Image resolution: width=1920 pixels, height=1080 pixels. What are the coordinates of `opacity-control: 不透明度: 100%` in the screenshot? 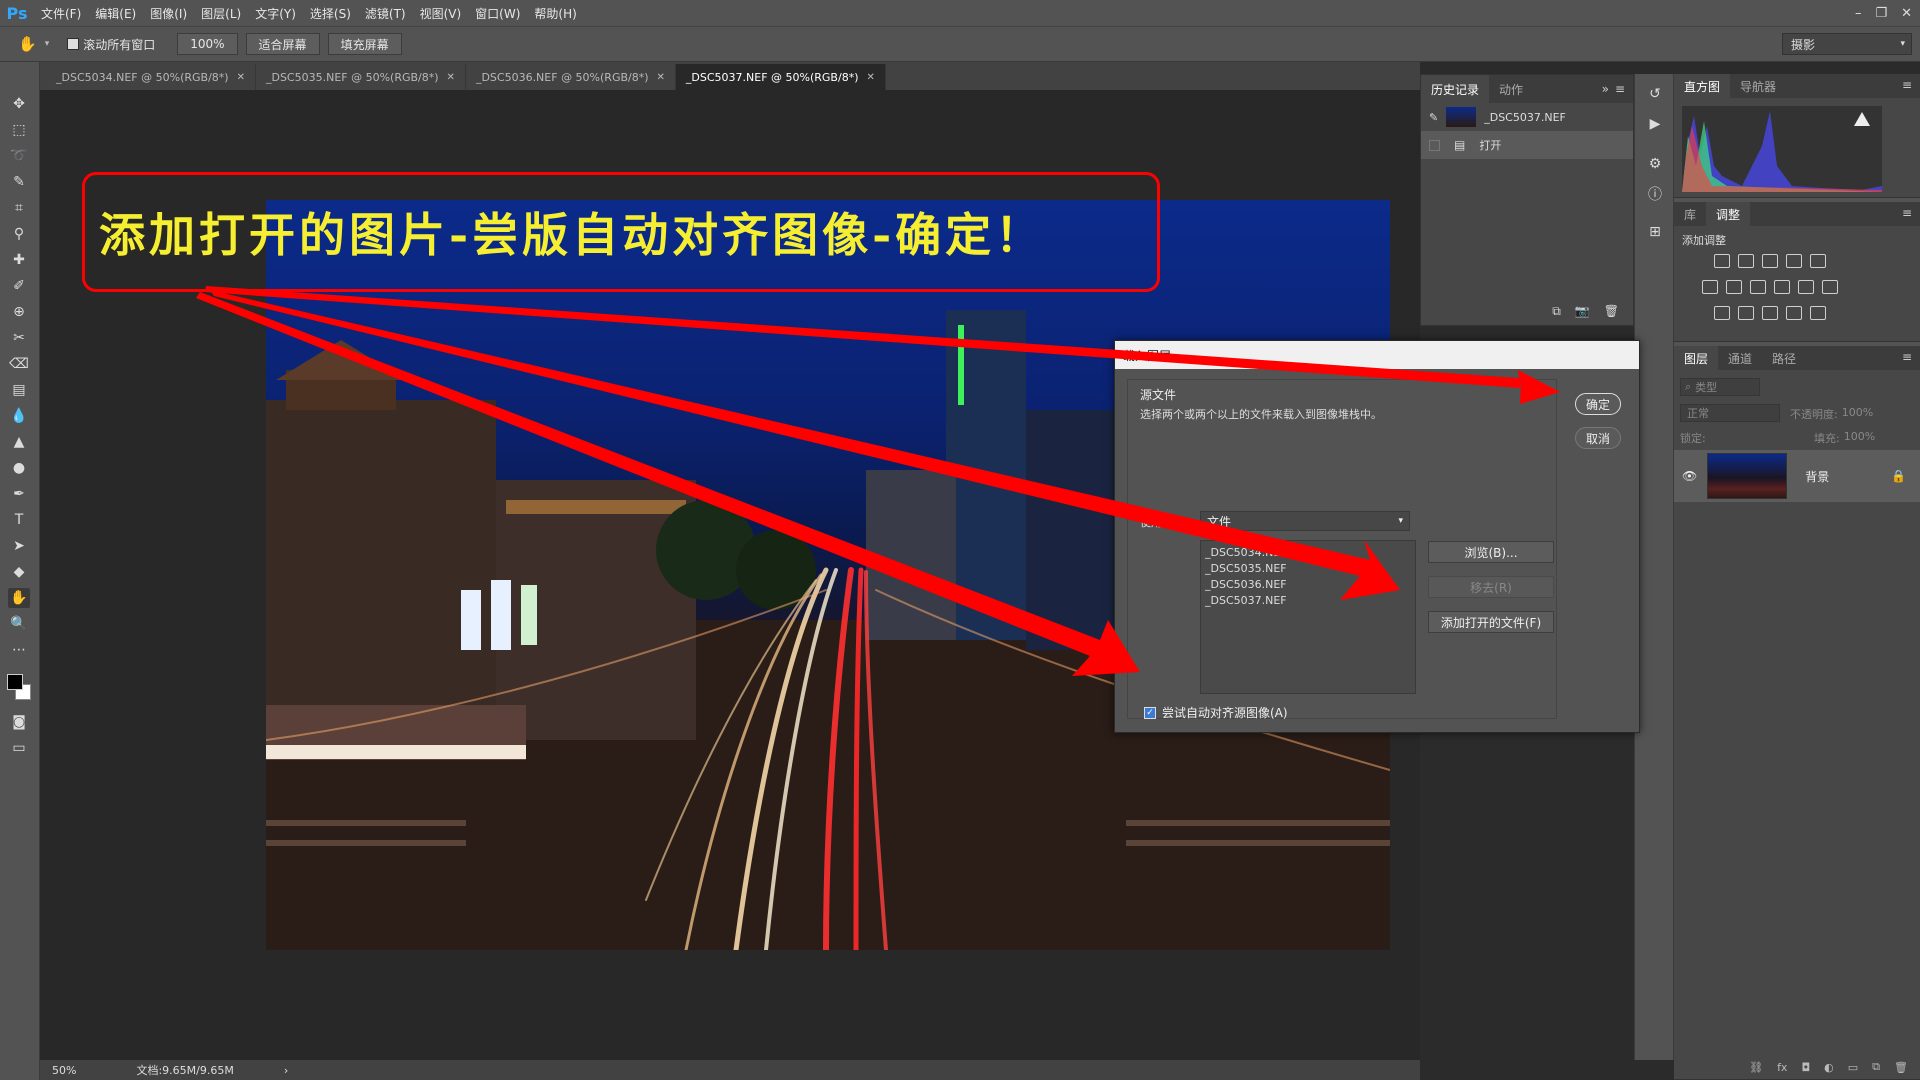 It's located at (1831, 414).